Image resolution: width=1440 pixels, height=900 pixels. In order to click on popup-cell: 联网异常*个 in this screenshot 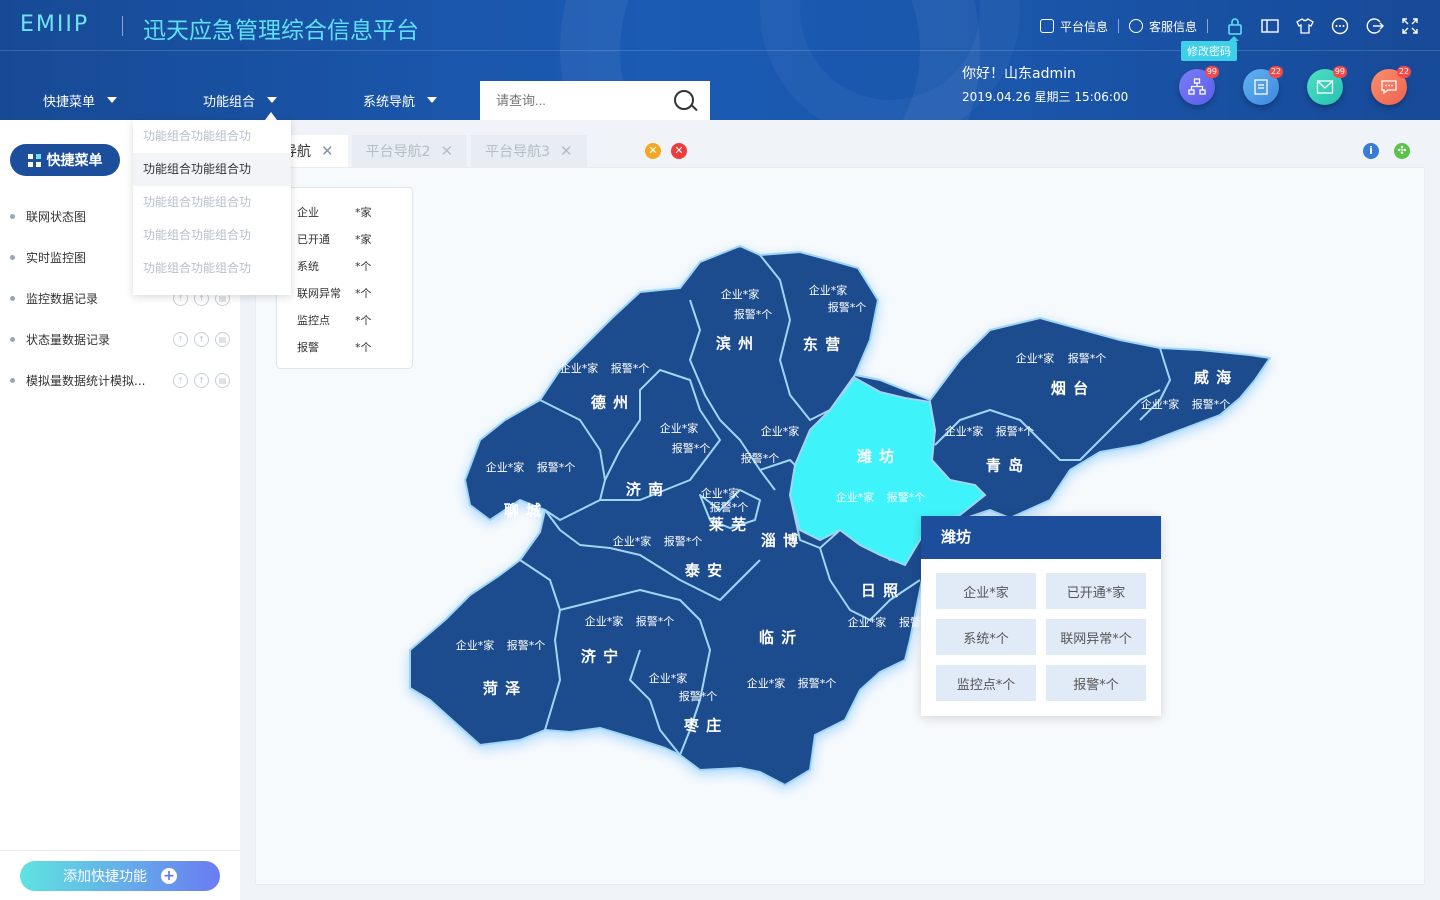, I will do `click(1096, 637)`.